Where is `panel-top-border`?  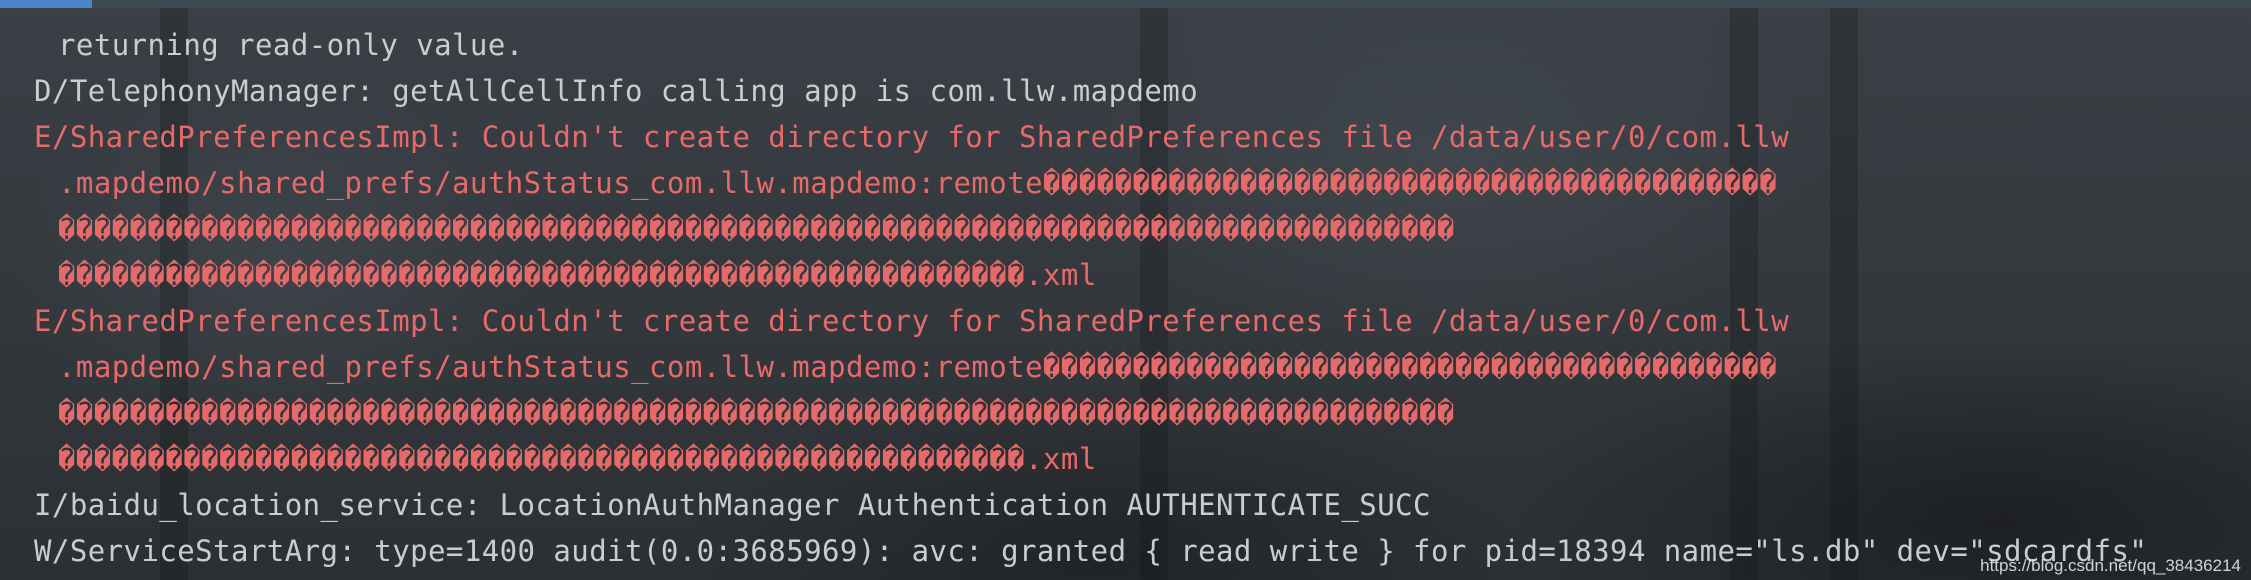 panel-top-border is located at coordinates (1125, 4).